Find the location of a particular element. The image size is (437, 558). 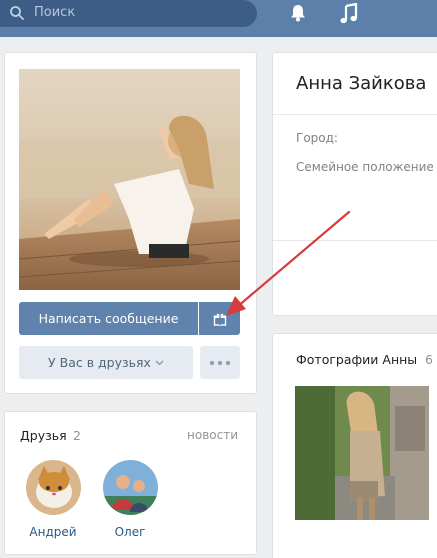

friend-name: Олег is located at coordinates (130, 532).